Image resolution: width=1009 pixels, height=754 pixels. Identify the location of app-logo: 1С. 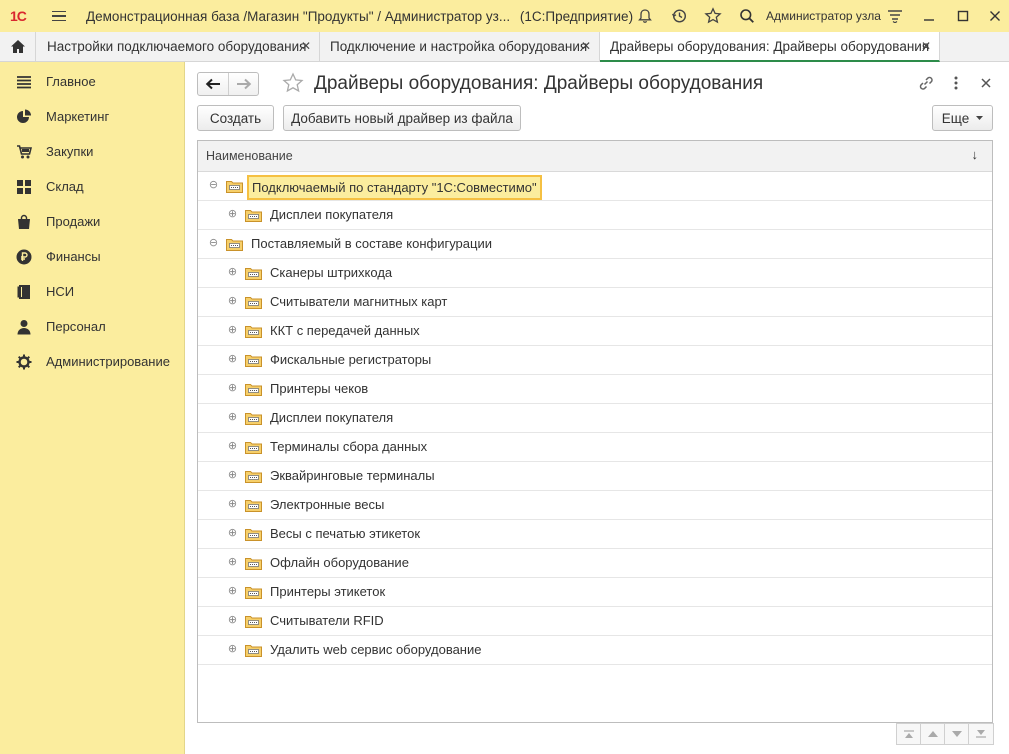
(25, 16).